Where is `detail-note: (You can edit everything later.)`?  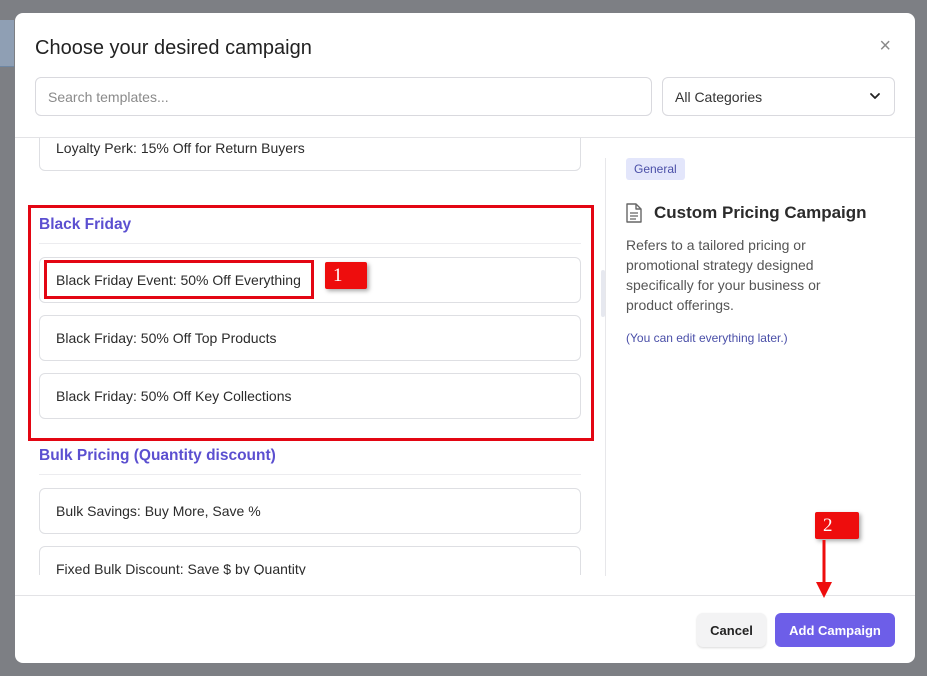
detail-note: (You can edit everything later.) is located at coordinates (707, 338).